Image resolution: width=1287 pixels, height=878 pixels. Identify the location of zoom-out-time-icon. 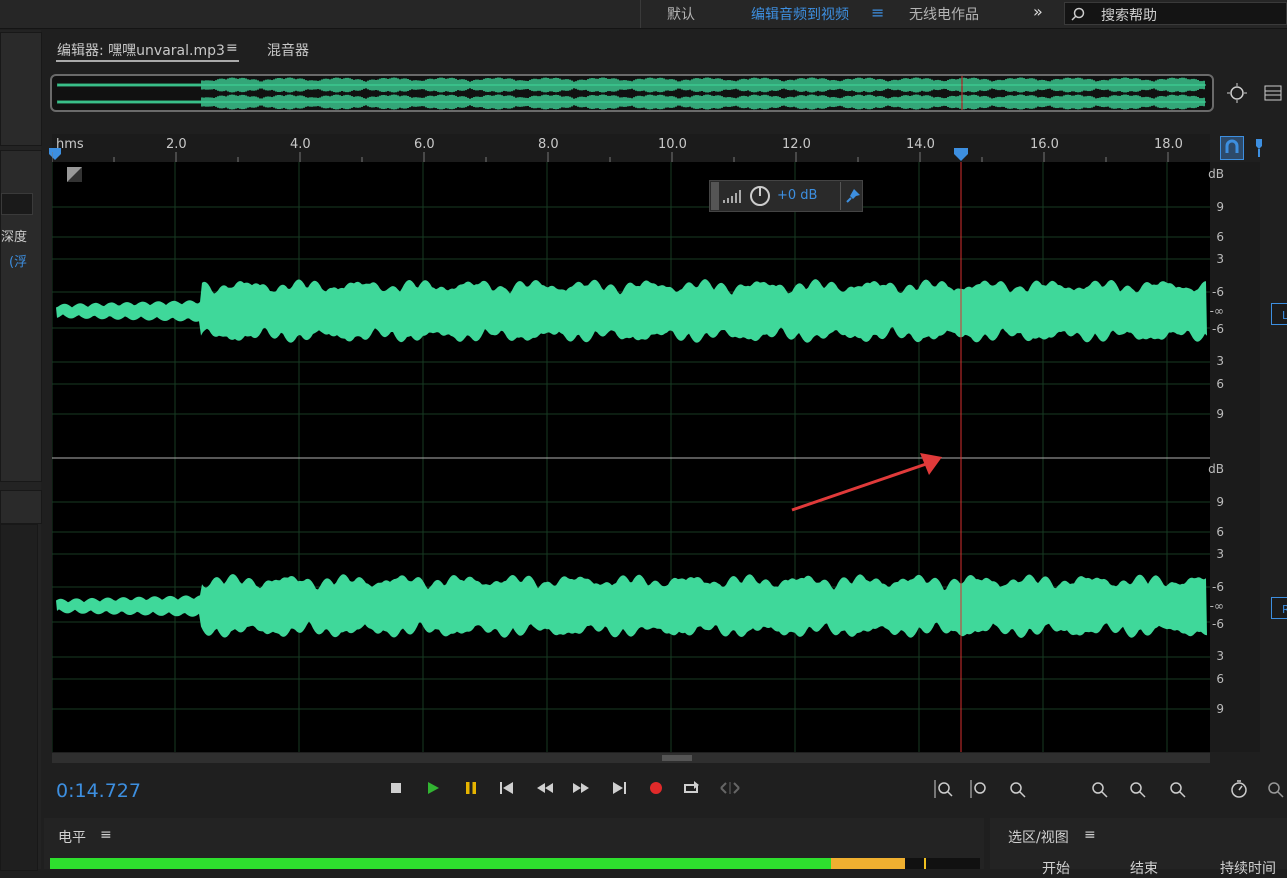
(1099, 789).